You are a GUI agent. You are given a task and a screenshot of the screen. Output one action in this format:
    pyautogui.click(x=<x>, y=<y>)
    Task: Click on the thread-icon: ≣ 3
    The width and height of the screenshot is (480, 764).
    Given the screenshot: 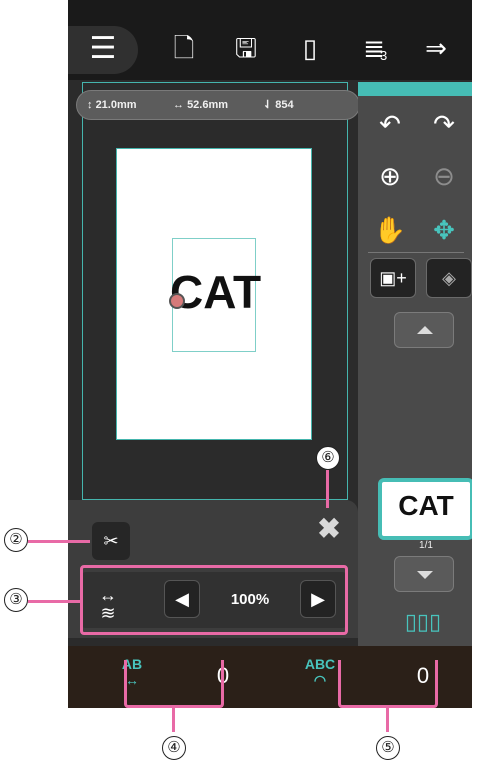 What is the action you would take?
    pyautogui.click(x=374, y=48)
    